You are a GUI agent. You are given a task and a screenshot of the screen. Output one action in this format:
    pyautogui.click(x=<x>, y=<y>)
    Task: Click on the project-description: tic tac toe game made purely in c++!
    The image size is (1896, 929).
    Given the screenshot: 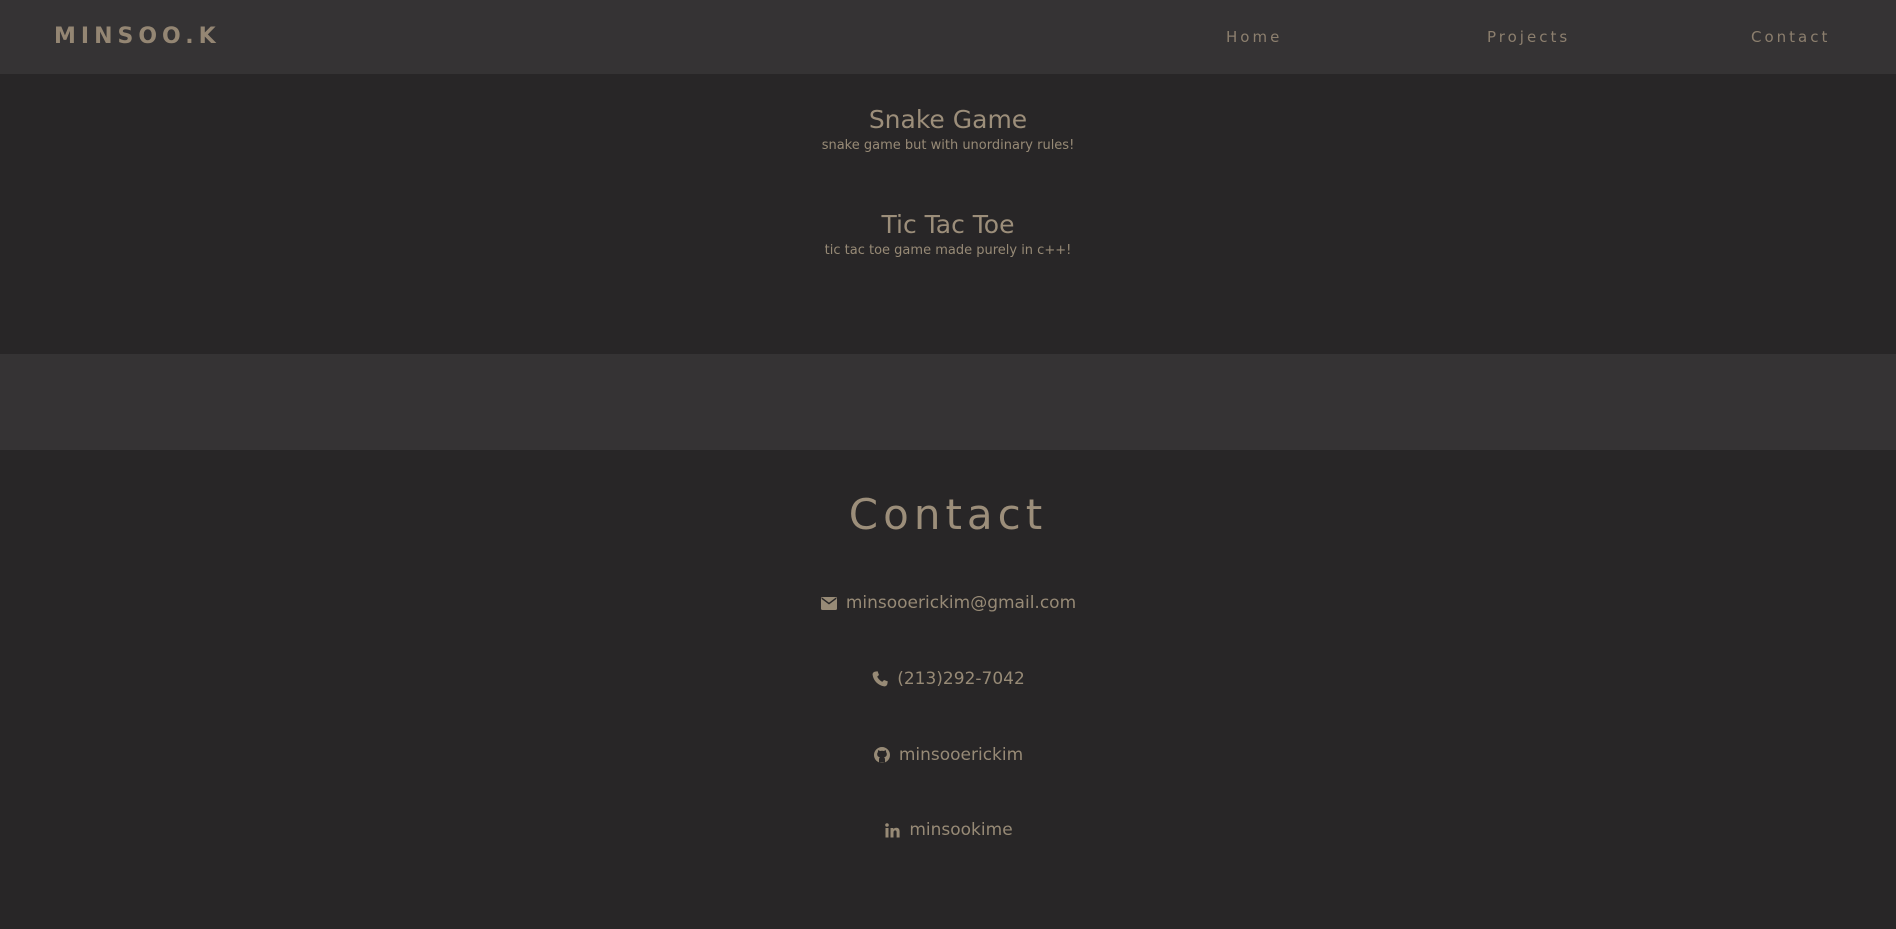 What is the action you would take?
    pyautogui.click(x=948, y=250)
    